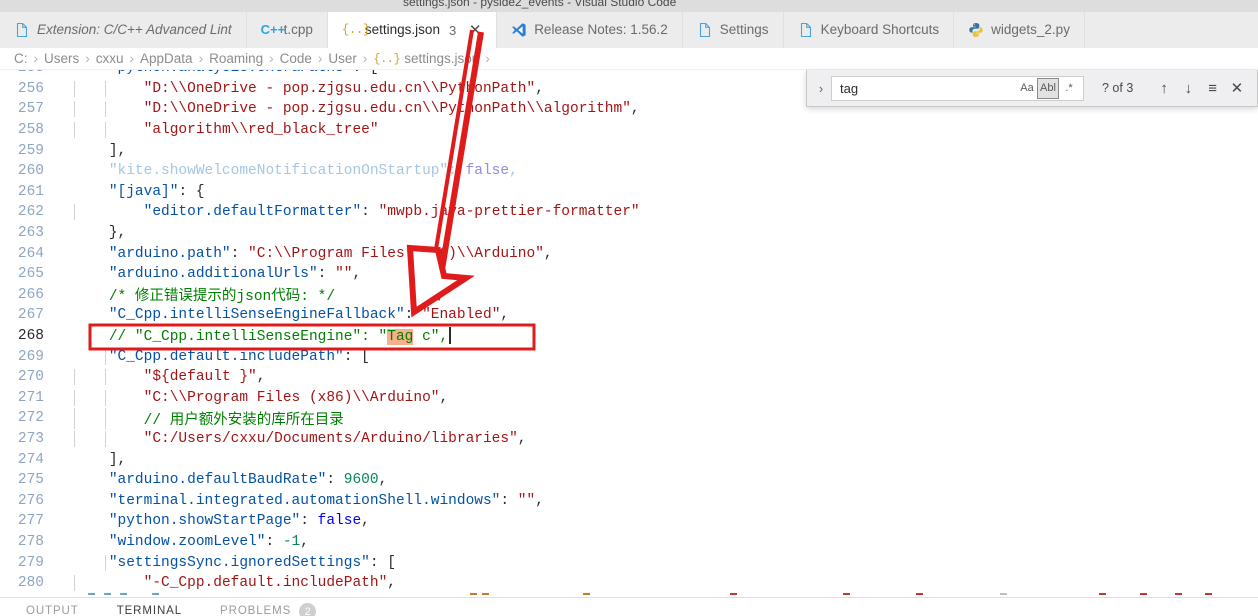 This screenshot has height=616, width=1258. What do you see at coordinates (733, 30) in the screenshot?
I see `tab-settings: Settings` at bounding box center [733, 30].